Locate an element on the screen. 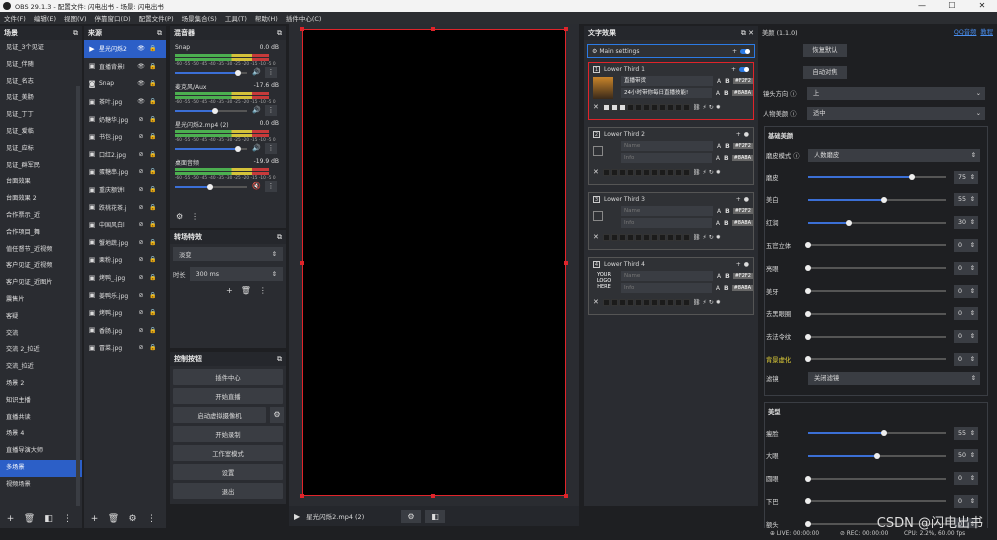 The width and height of the screenshot is (997, 540). source-item: ▣ 奶糖华.jpg ⊘ 🔒 is located at coordinates (125, 119).